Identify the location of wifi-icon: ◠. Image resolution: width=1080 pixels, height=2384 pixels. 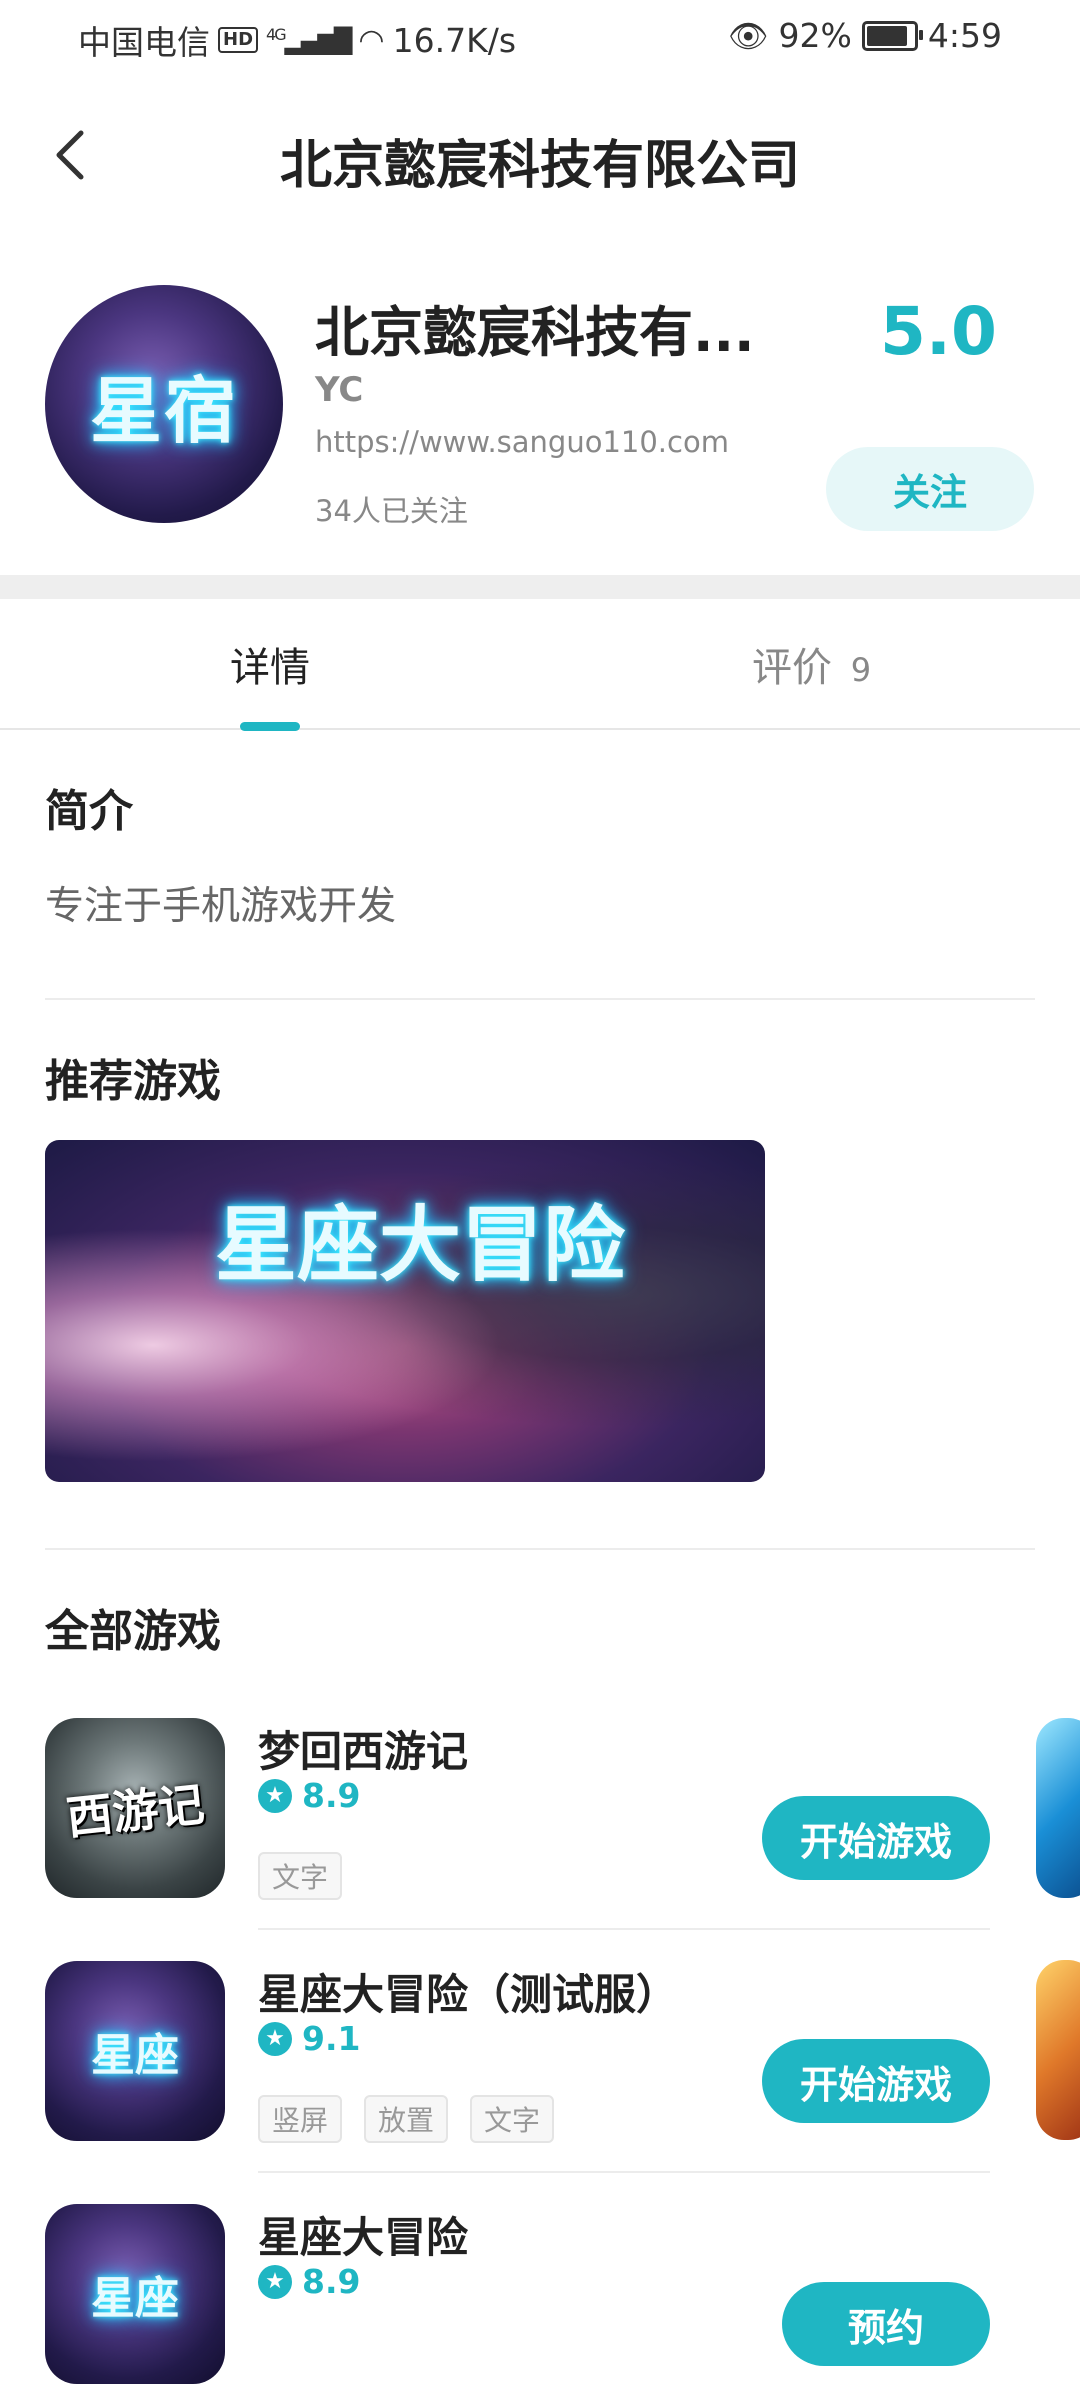
(371, 40).